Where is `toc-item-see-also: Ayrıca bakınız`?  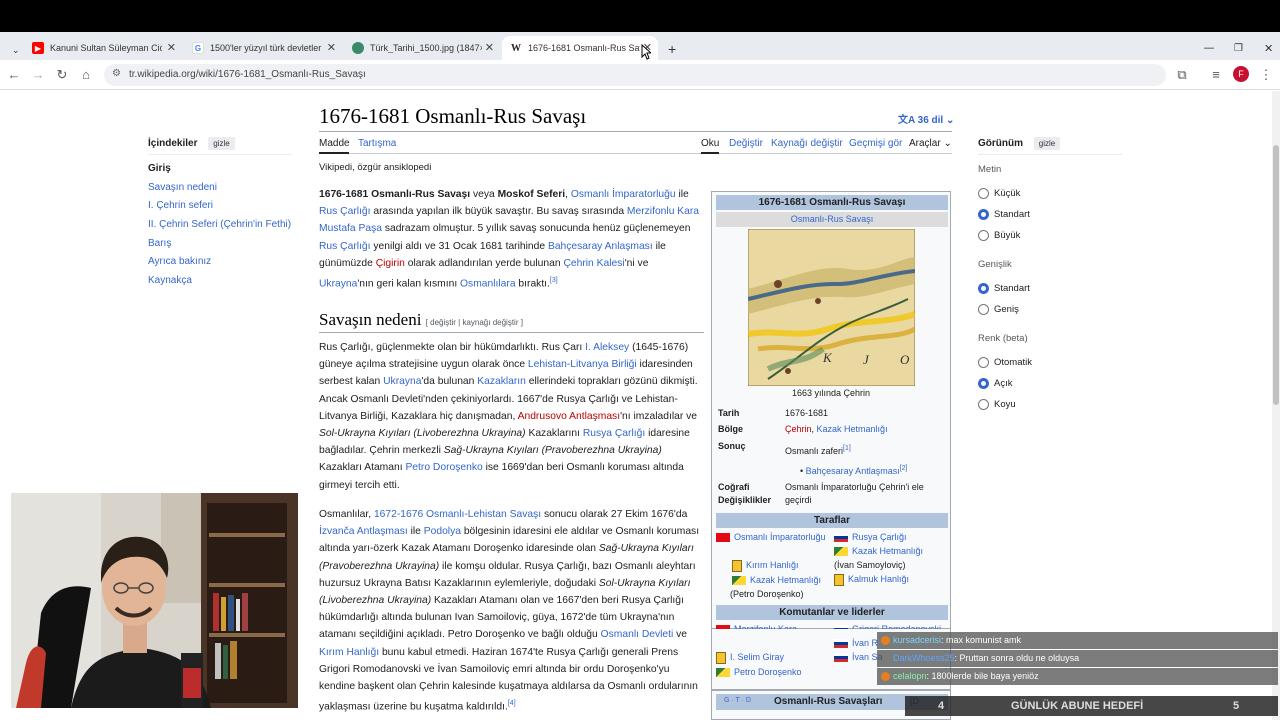 toc-item-see-also: Ayrıca bakınız is located at coordinates (179, 261).